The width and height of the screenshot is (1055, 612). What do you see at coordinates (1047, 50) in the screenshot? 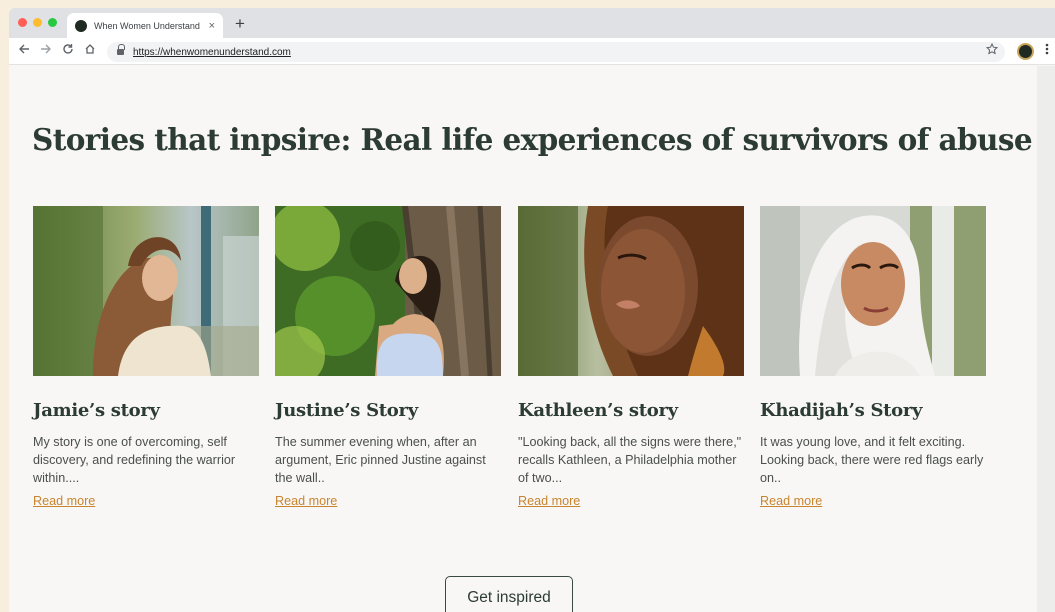
I see `kebab-menu-icon` at bounding box center [1047, 50].